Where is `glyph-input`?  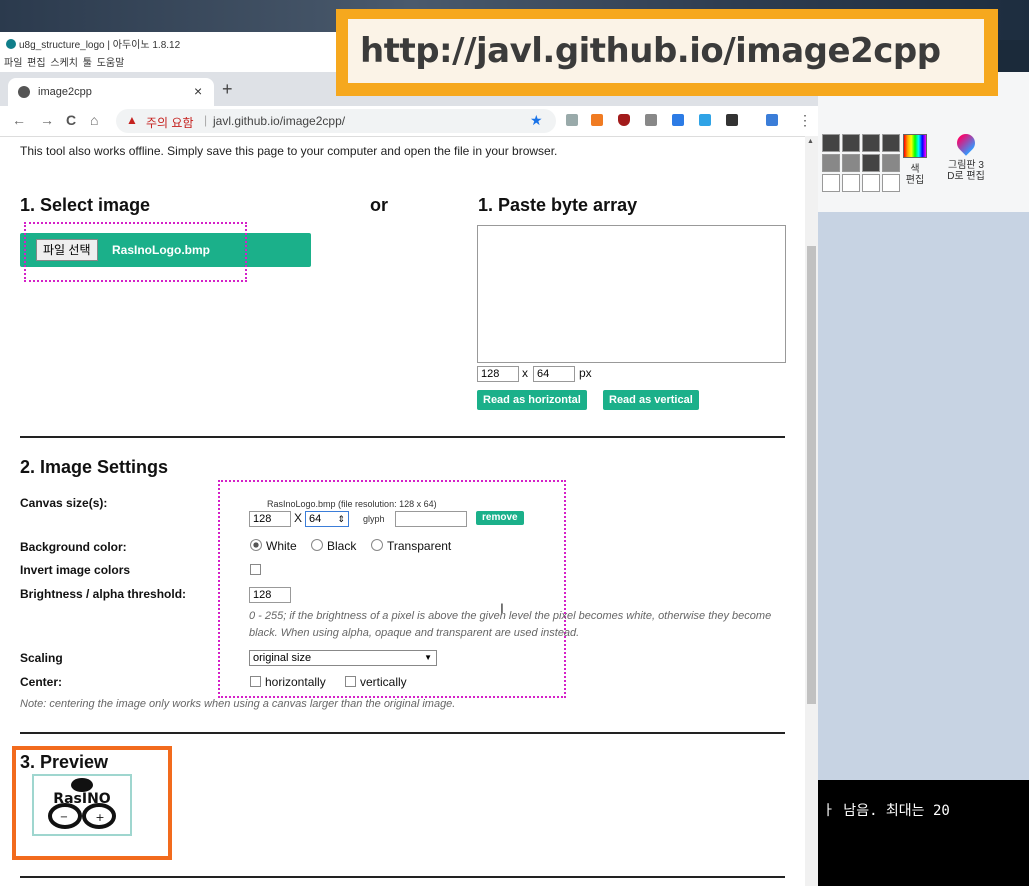 glyph-input is located at coordinates (431, 519).